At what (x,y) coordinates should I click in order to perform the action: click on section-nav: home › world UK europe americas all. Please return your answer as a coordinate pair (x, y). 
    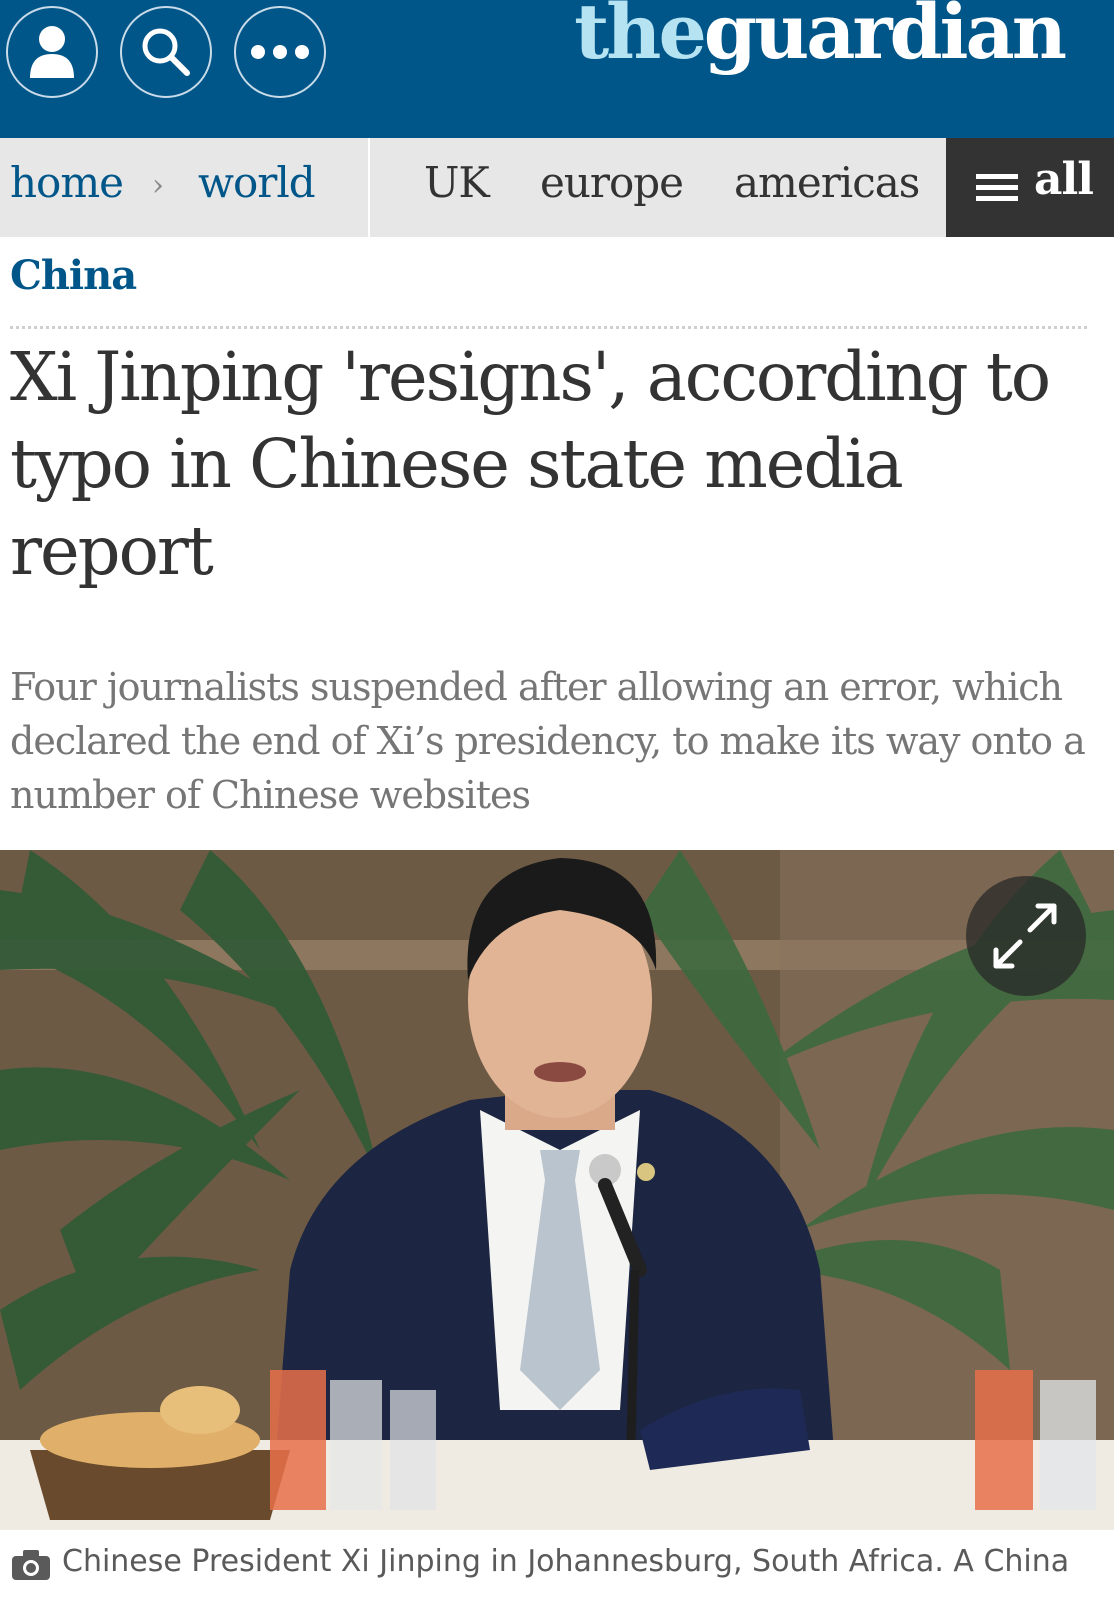
    Looking at the image, I should click on (557, 187).